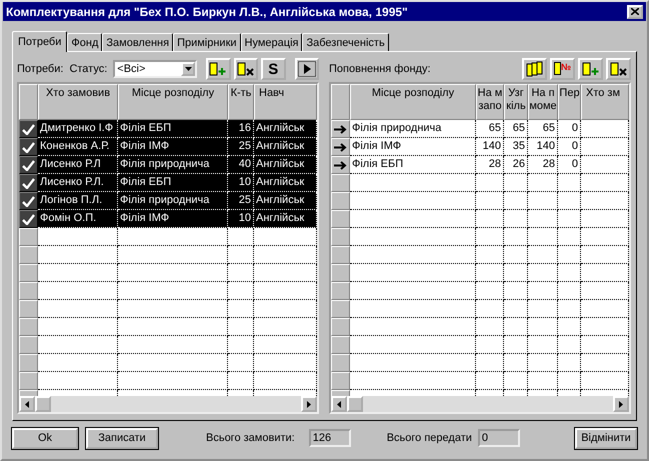 The height and width of the screenshot is (461, 649). I want to click on column-header: Місце розподілу, so click(413, 102).